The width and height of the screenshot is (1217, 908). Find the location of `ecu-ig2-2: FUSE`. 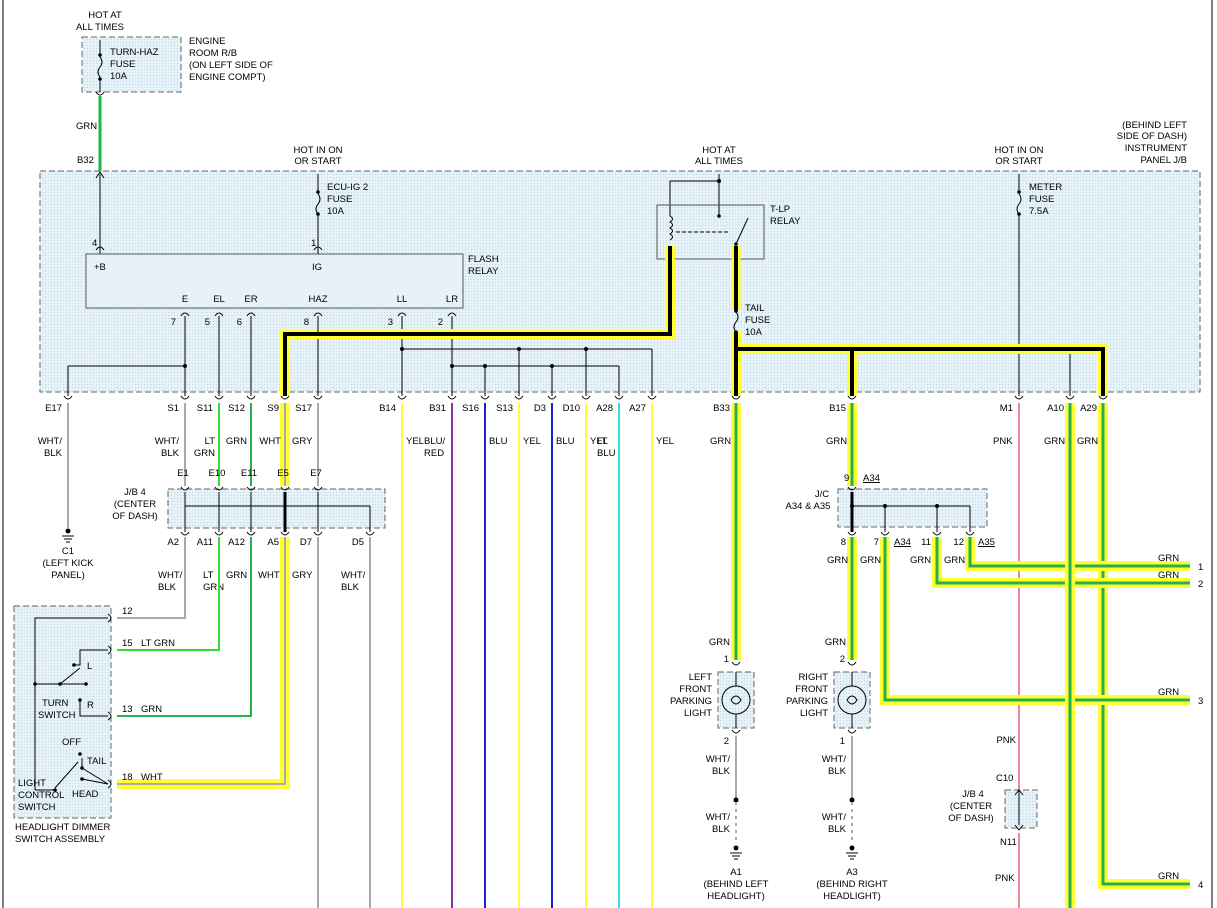

ecu-ig2-2: FUSE is located at coordinates (339, 199).